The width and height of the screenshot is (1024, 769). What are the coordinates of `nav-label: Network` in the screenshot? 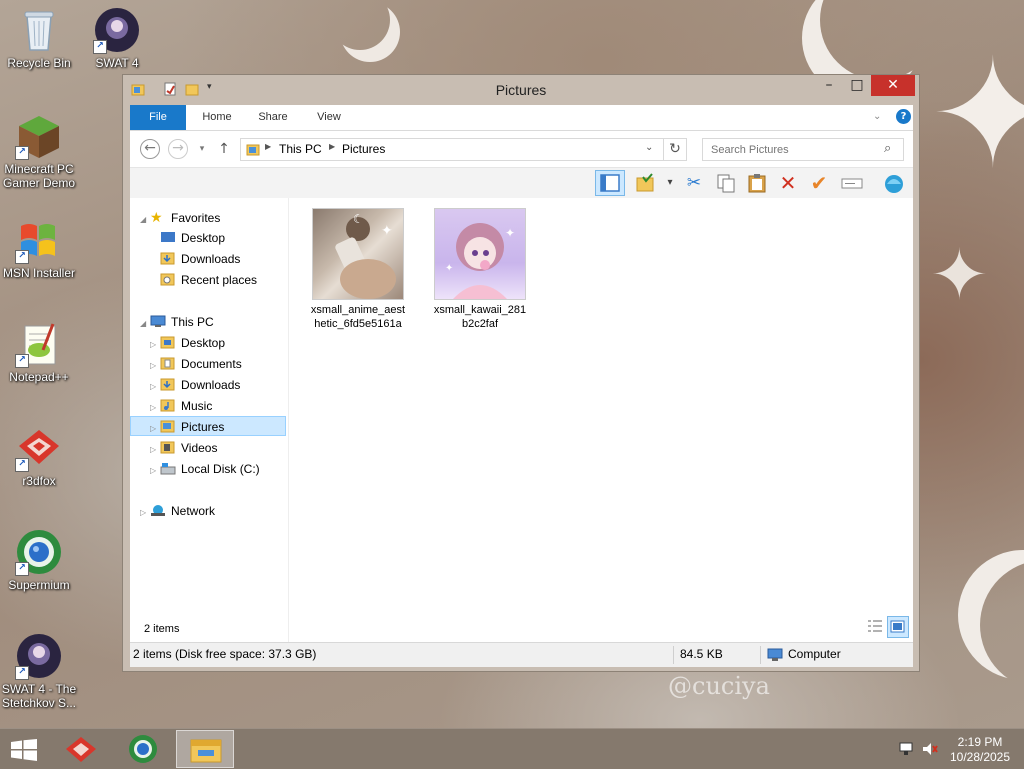 It's located at (193, 511).